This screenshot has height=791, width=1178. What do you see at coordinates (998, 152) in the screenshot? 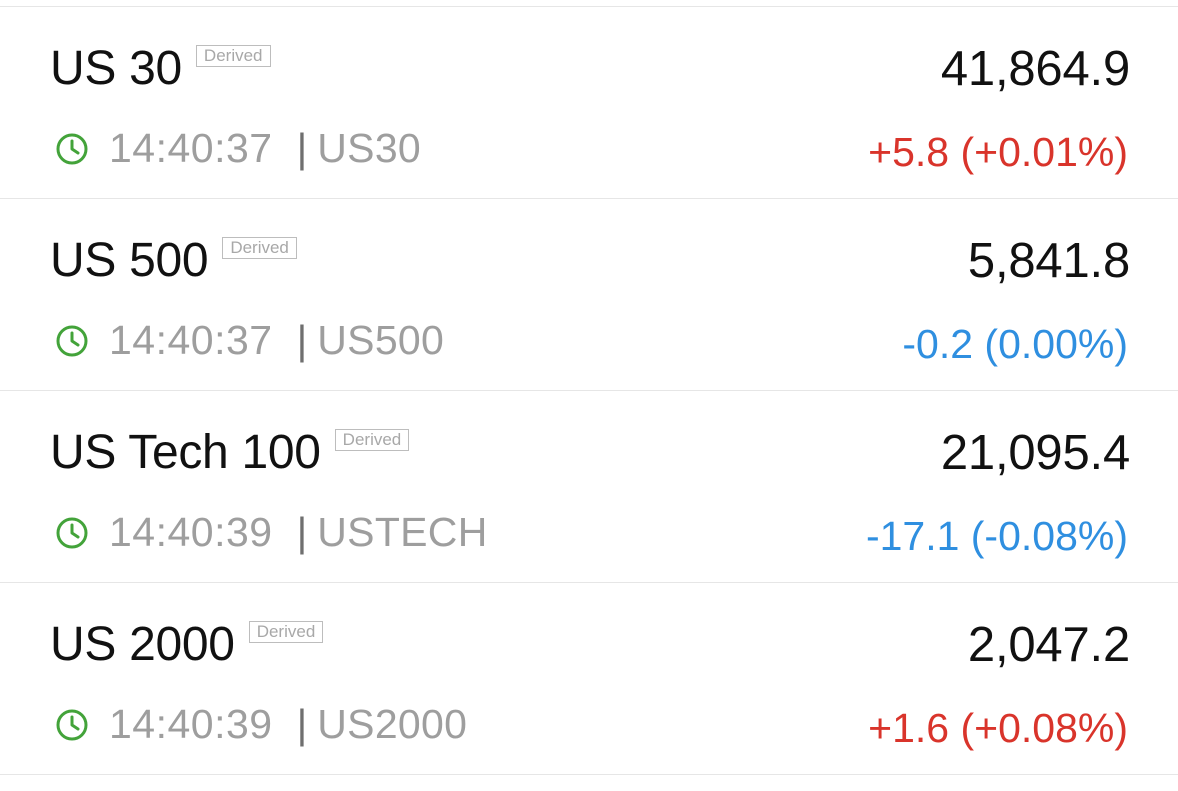
I see `price-change: +5.8 (+0.01%)` at bounding box center [998, 152].